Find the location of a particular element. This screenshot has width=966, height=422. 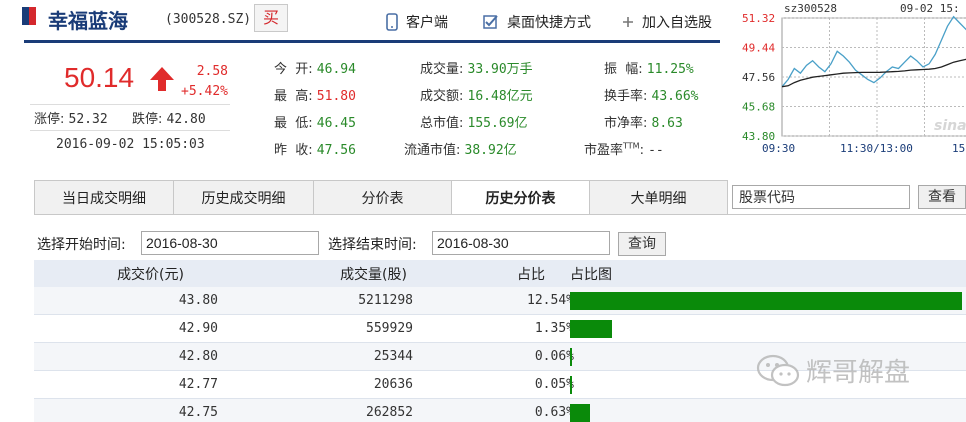

flag-blue-icon is located at coordinates (25, 16).